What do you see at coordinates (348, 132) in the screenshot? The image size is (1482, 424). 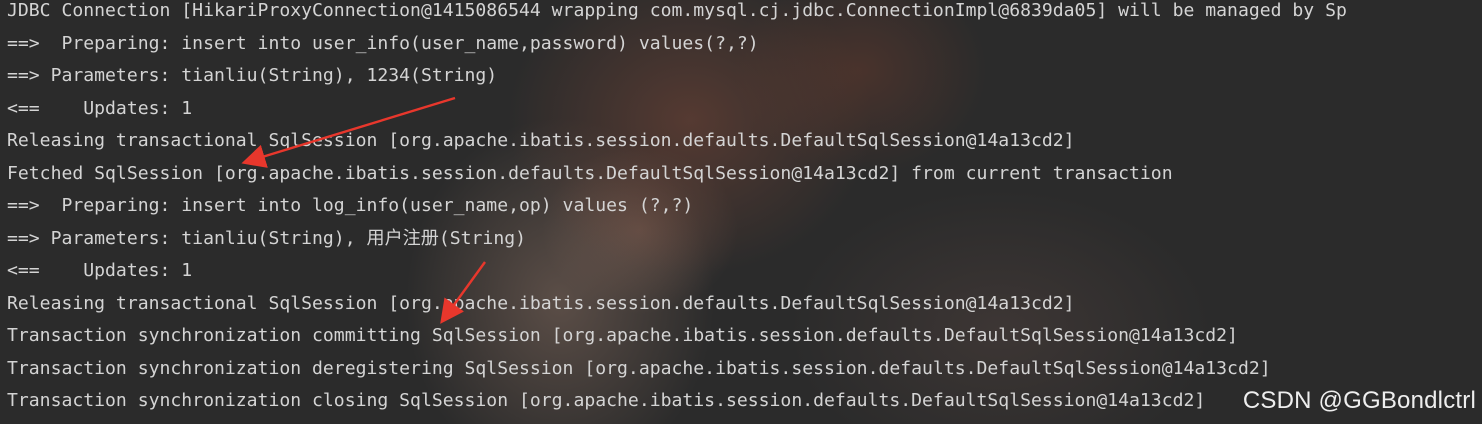 I see `annotation-arrow-fetched` at bounding box center [348, 132].